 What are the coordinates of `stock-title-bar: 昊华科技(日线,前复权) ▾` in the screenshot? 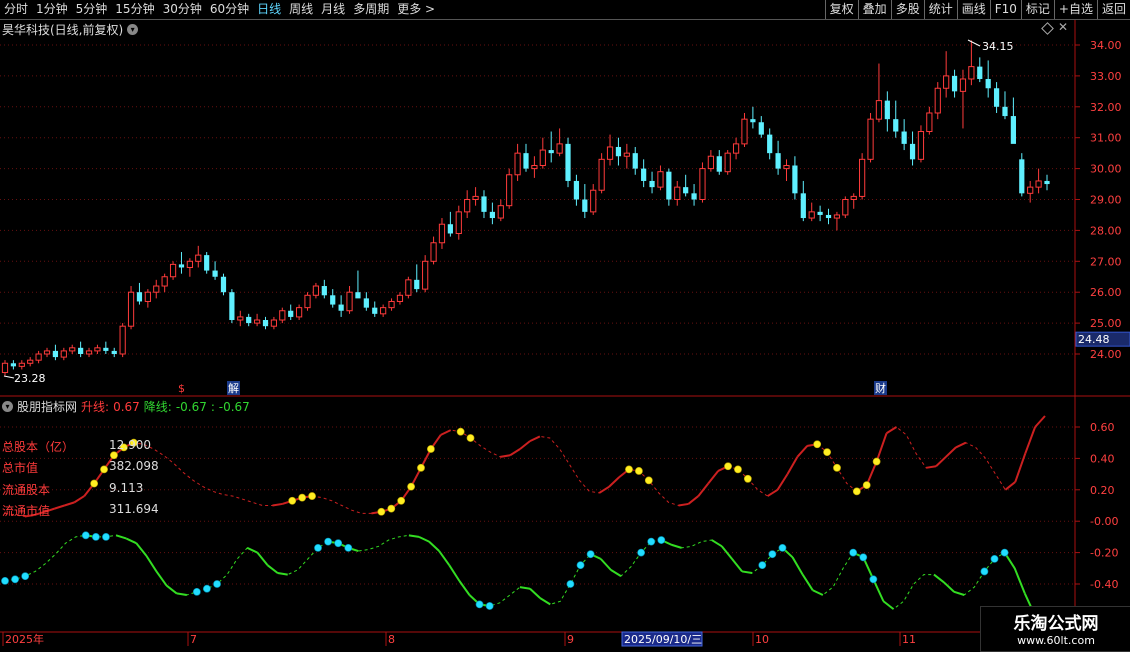 It's located at (70, 29).